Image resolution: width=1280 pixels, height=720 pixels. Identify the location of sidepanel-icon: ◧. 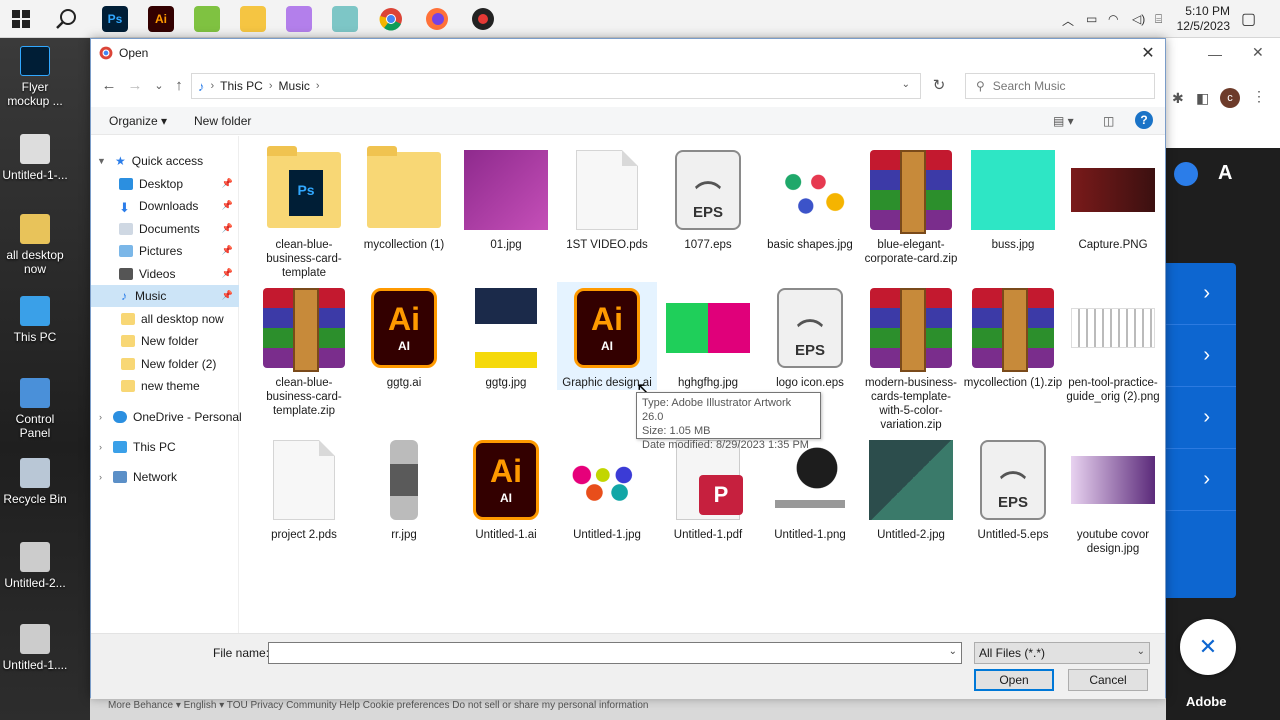
(1202, 98).